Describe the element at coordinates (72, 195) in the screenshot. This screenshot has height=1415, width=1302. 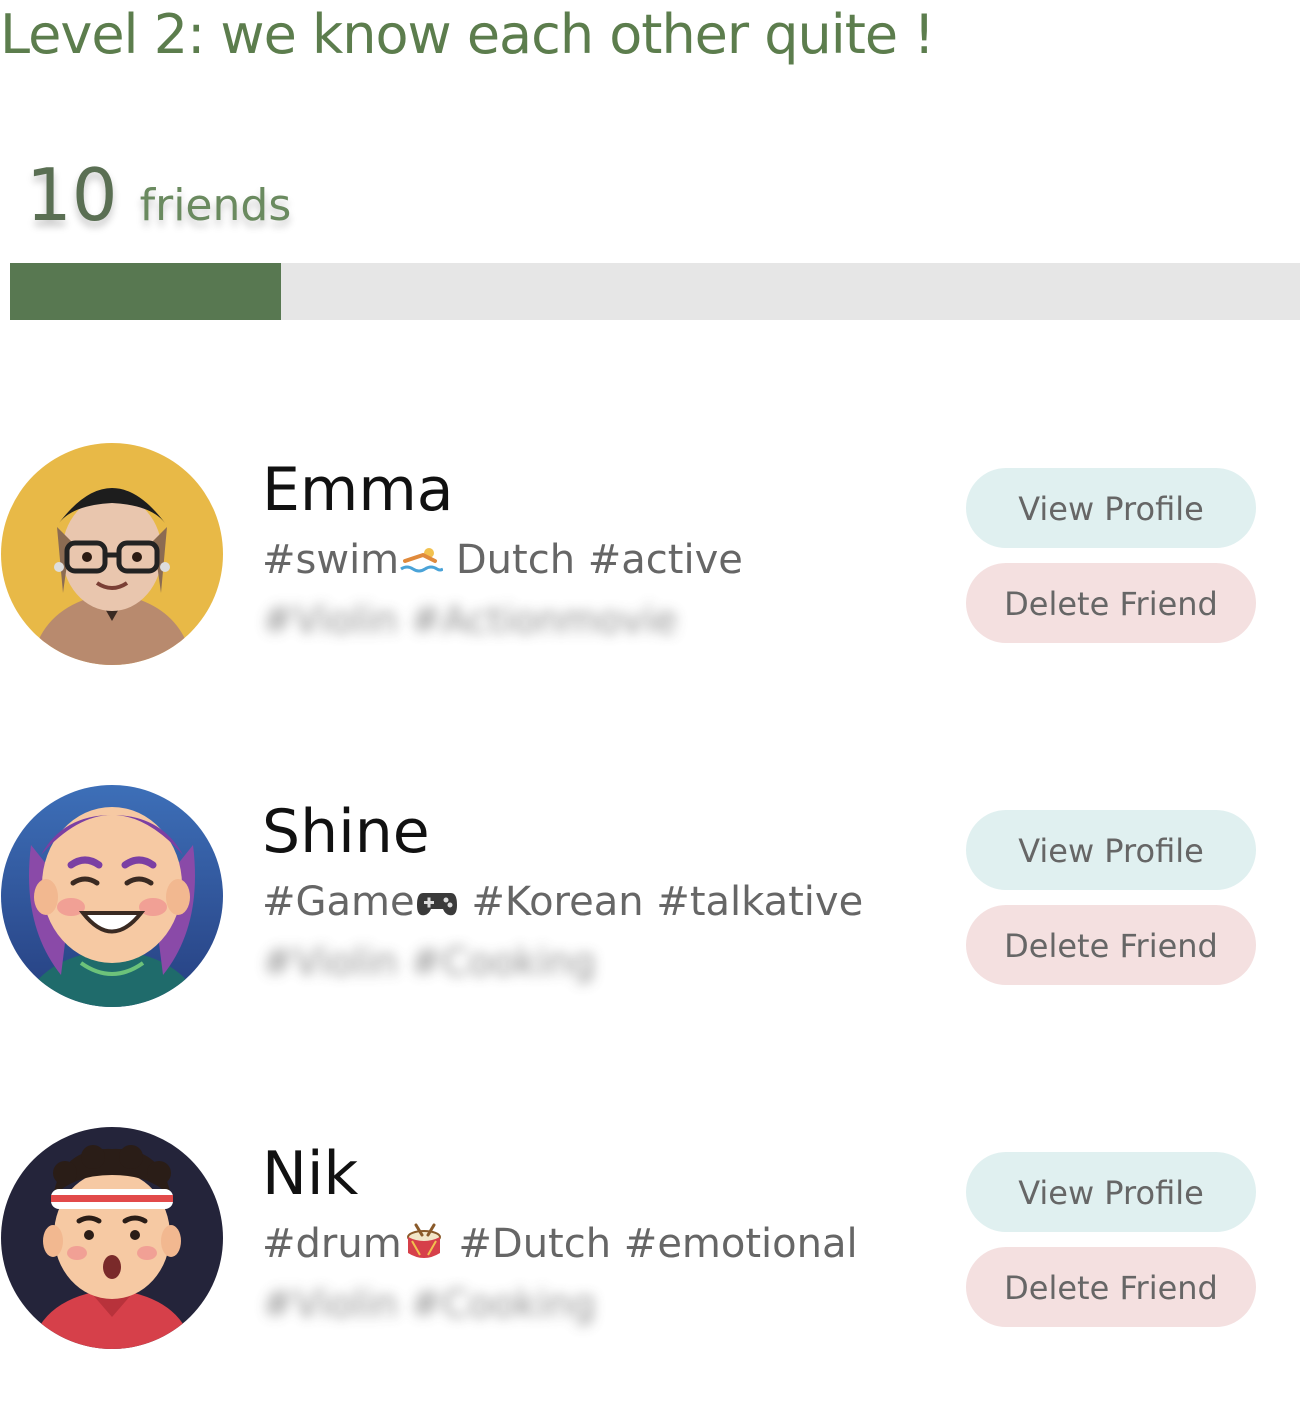
I see `friend-count-number: 10` at that location.